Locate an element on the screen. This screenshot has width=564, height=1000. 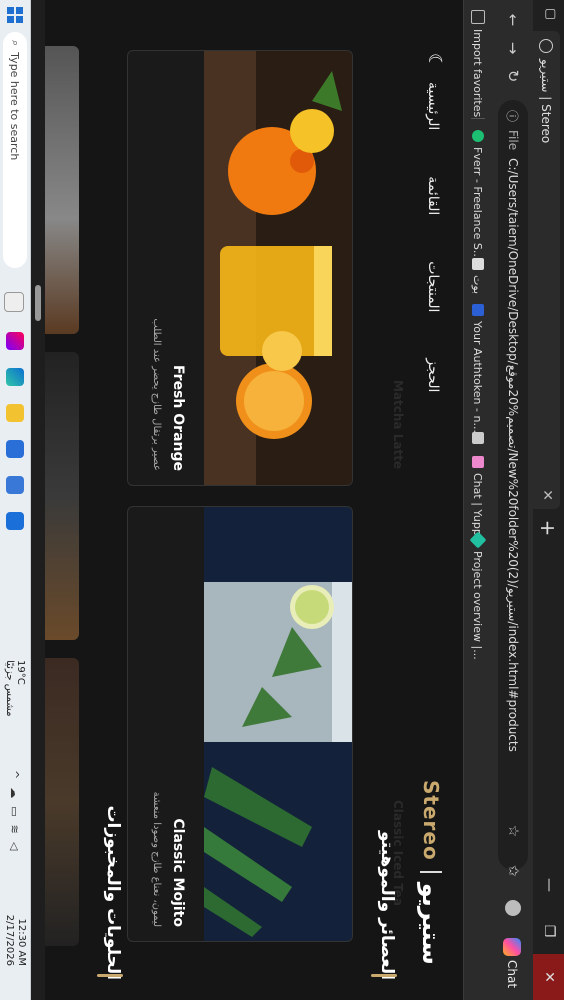
forward-button: → is located at coordinates (513, 48).